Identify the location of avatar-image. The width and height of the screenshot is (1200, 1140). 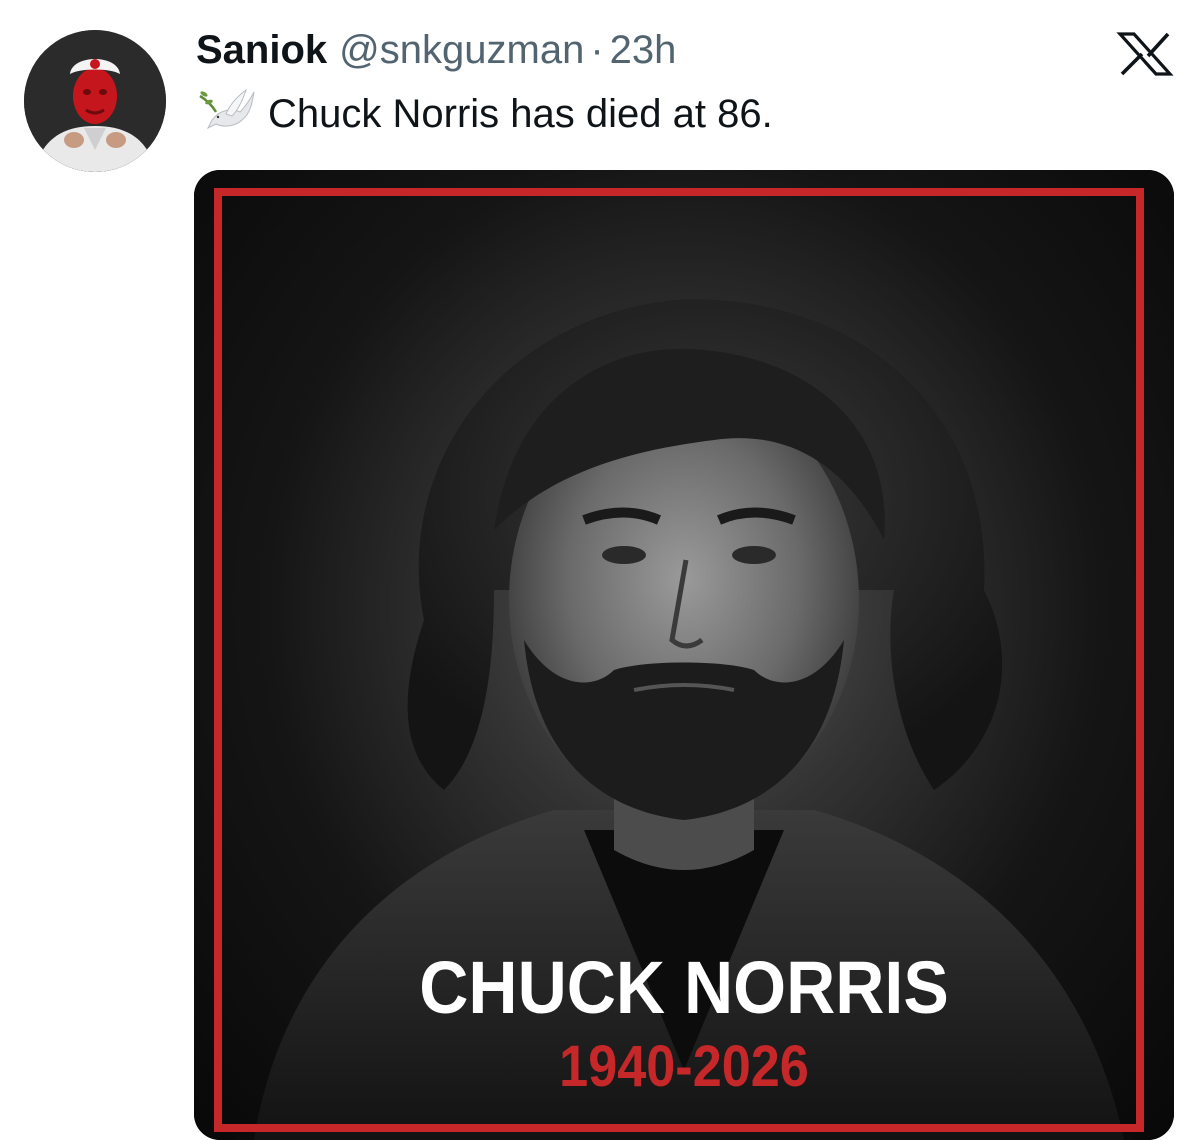
(95, 101).